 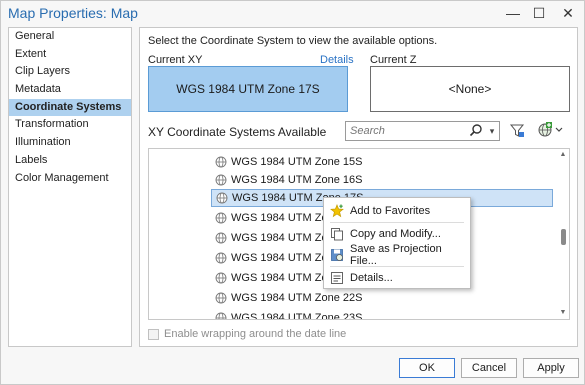 I want to click on current-xy-box: WGS 1984 UTM Zone 17S, so click(x=248, y=89).